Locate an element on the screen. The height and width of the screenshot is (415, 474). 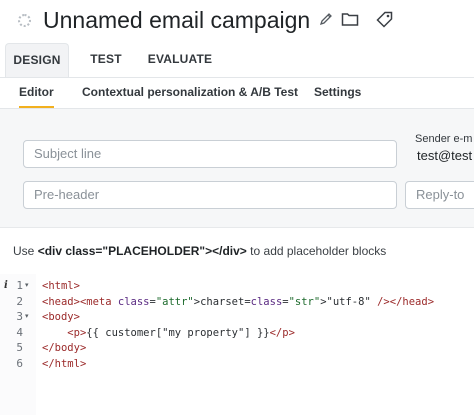
code-line: 1 ▾ <html> is located at coordinates (237, 286).